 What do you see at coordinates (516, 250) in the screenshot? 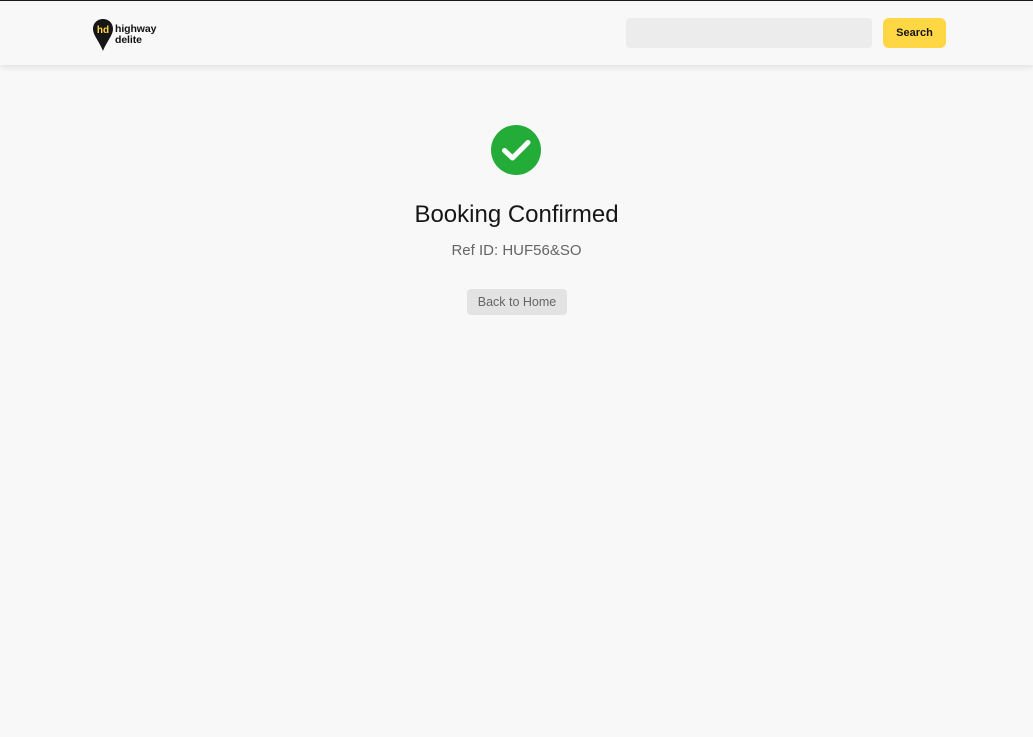
I see `booking-ref-id: Ref ID: HUF56&SO` at bounding box center [516, 250].